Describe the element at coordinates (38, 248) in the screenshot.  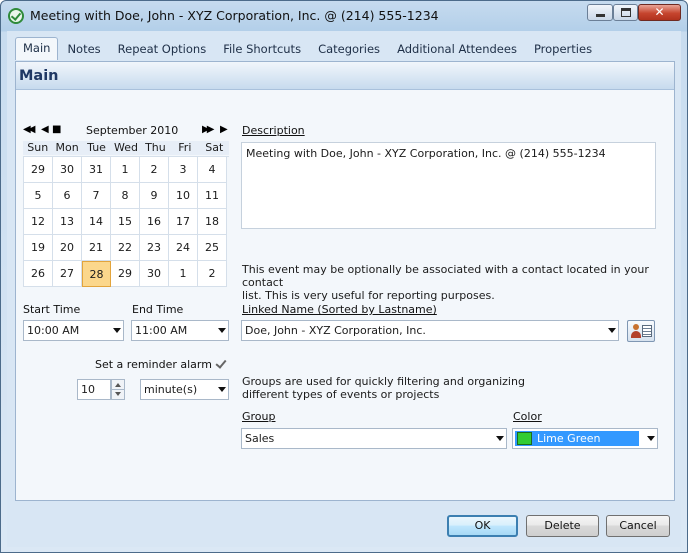
I see `calendar-day: 19` at that location.